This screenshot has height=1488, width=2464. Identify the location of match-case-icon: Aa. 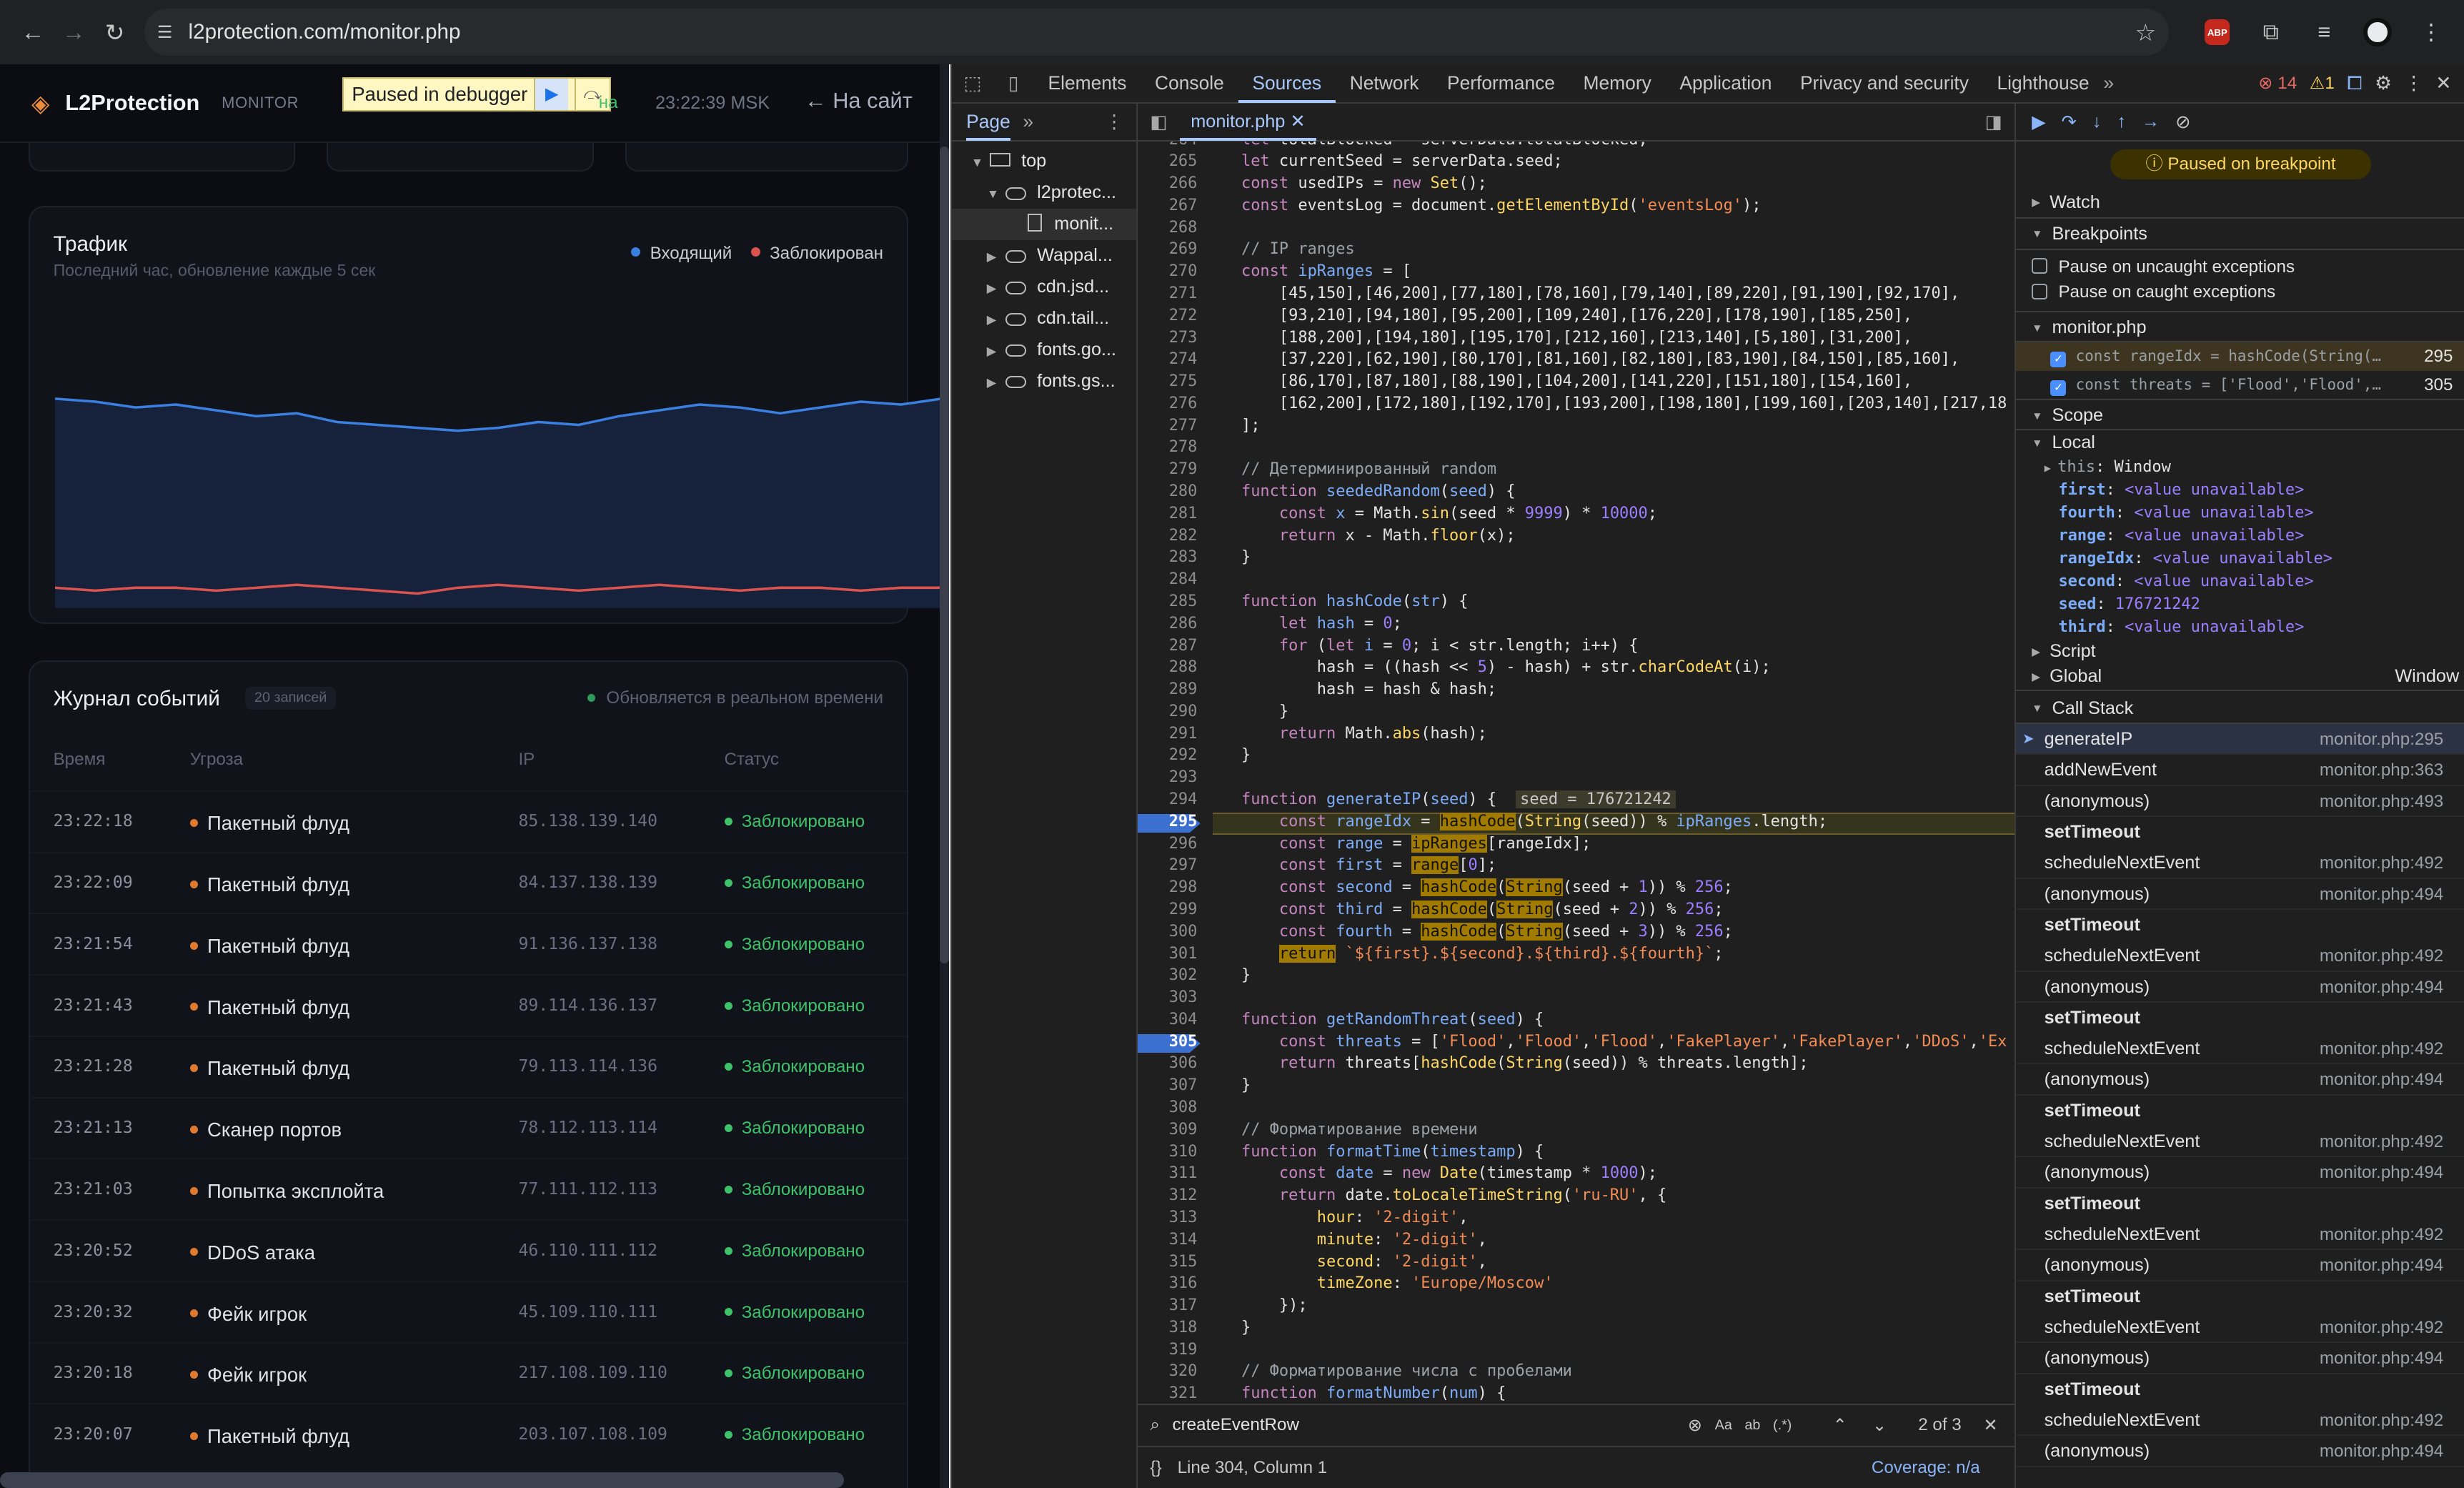
(1723, 1425).